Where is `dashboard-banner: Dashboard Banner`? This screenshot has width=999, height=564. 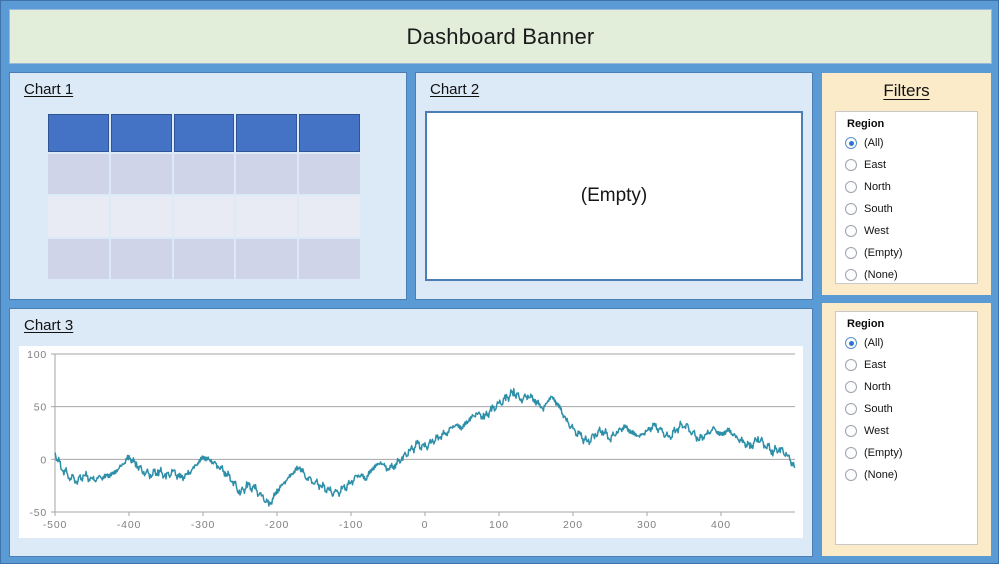 dashboard-banner: Dashboard Banner is located at coordinates (500, 36).